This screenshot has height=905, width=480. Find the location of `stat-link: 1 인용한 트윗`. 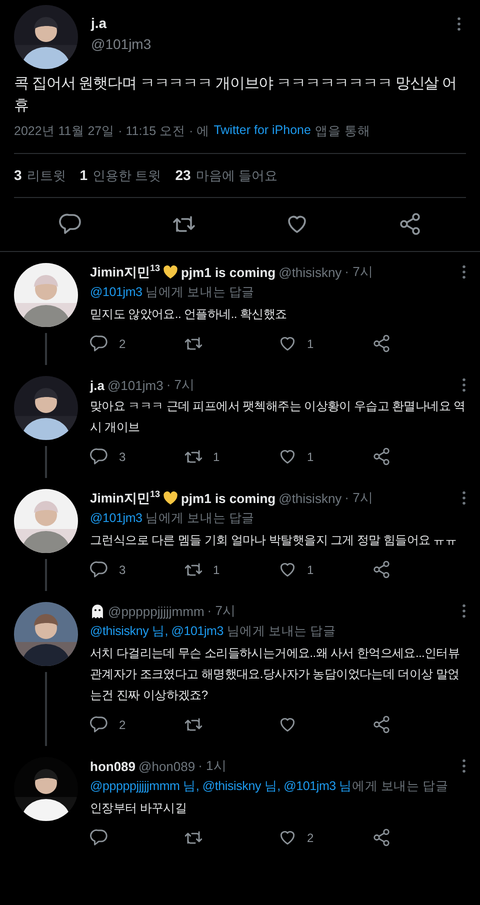

stat-link: 1 인용한 트윗 is located at coordinates (121, 176).